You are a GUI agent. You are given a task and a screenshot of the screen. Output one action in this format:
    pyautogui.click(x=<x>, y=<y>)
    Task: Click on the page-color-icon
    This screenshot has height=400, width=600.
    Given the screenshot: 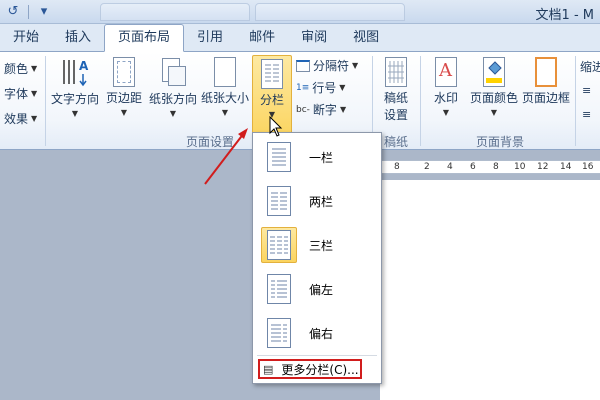 What is the action you would take?
    pyautogui.click(x=494, y=72)
    